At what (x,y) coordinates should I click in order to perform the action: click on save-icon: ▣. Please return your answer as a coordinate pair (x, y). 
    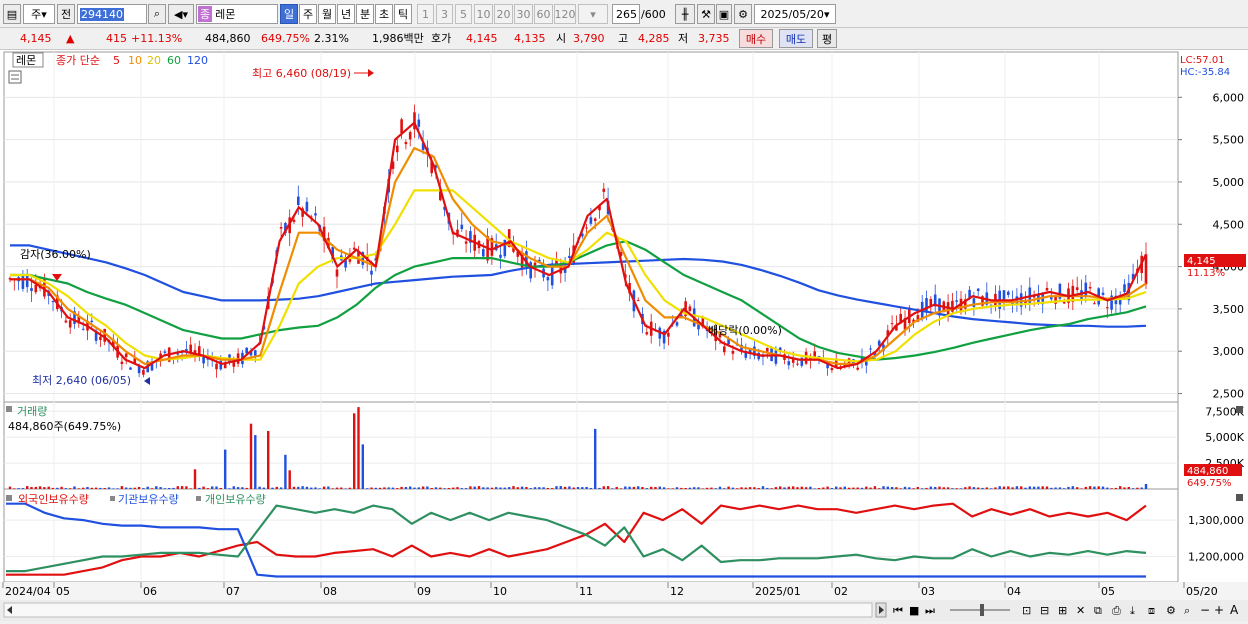
    Looking at the image, I should click on (724, 14).